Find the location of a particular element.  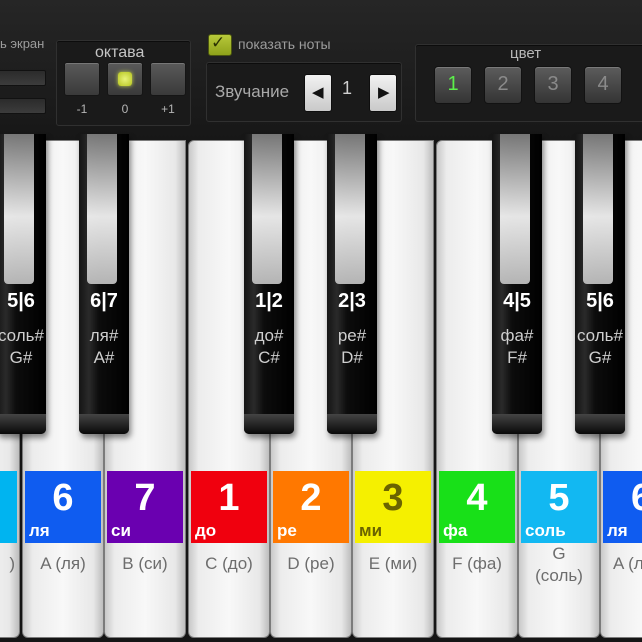

black-key-a-sharp: 6|7 ля# A# is located at coordinates (104, 284).